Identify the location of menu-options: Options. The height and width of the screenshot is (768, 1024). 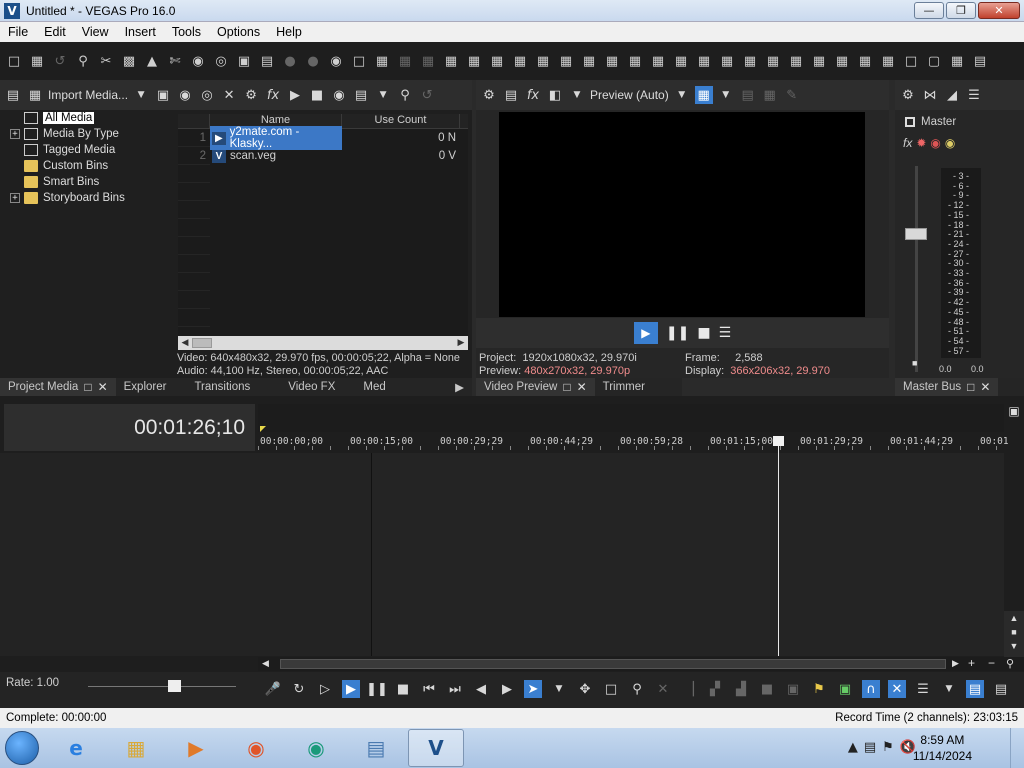
(238, 32).